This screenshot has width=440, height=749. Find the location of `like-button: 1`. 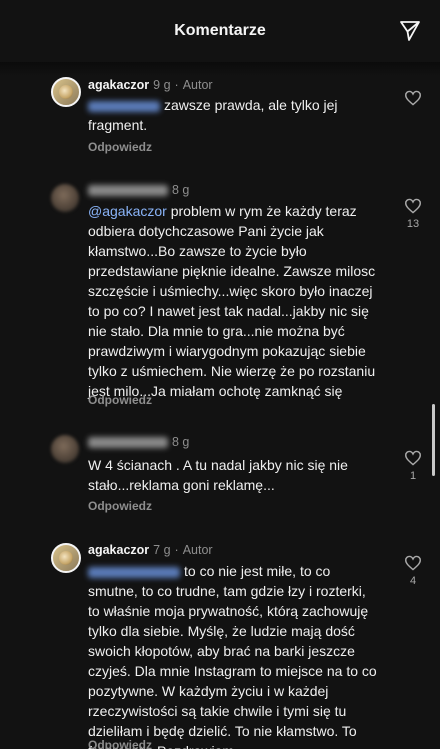

like-button: 1 is located at coordinates (413, 466).